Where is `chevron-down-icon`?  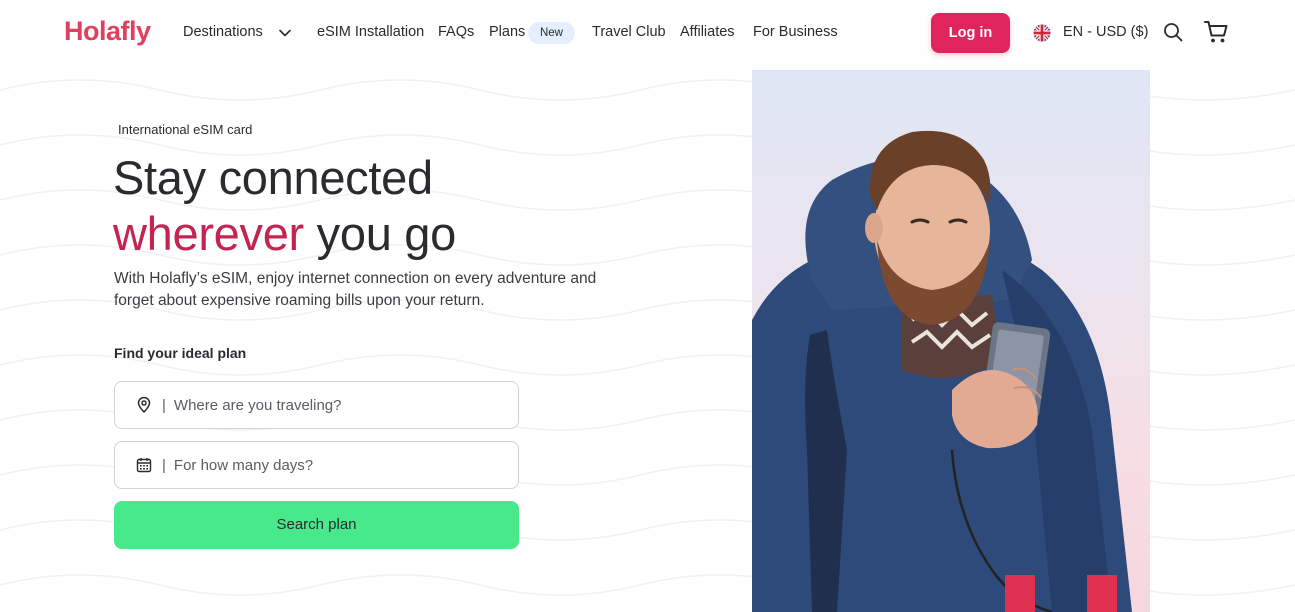 chevron-down-icon is located at coordinates (285, 33).